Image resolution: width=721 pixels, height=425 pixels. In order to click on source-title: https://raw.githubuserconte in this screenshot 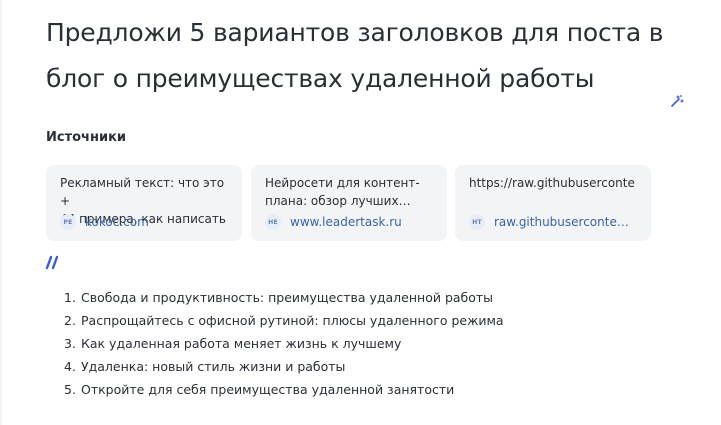, I will do `click(552, 183)`.